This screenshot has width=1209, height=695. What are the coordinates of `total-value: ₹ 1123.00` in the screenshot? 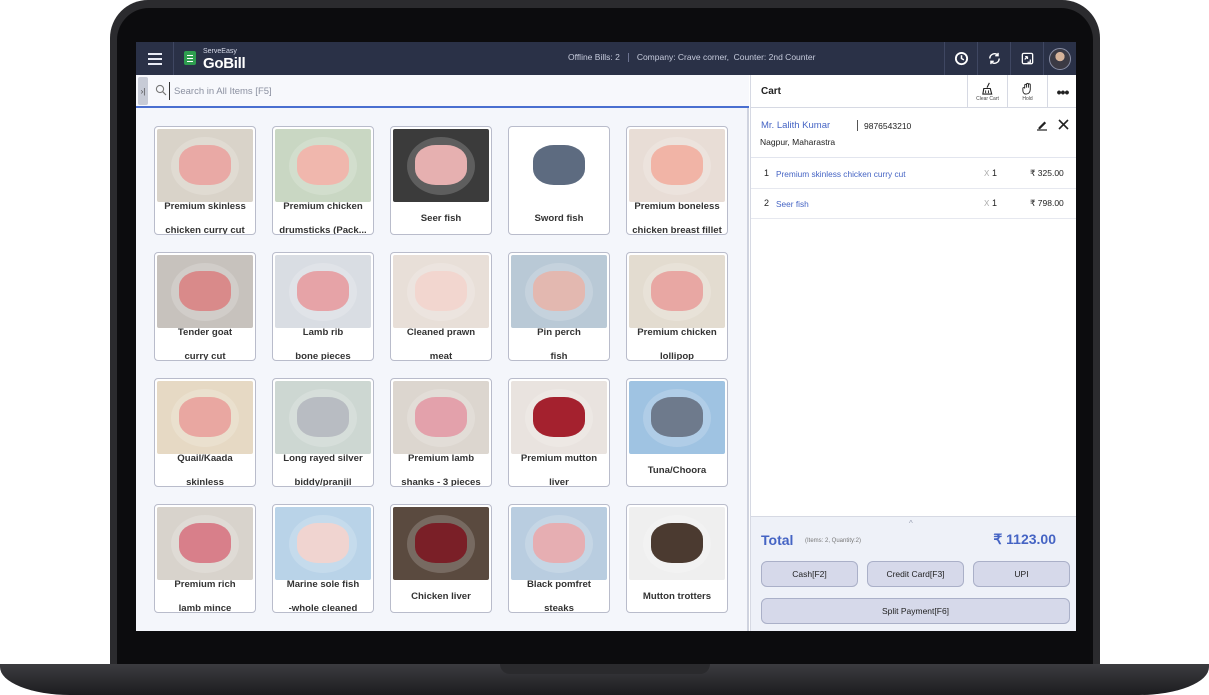 It's located at (1024, 539).